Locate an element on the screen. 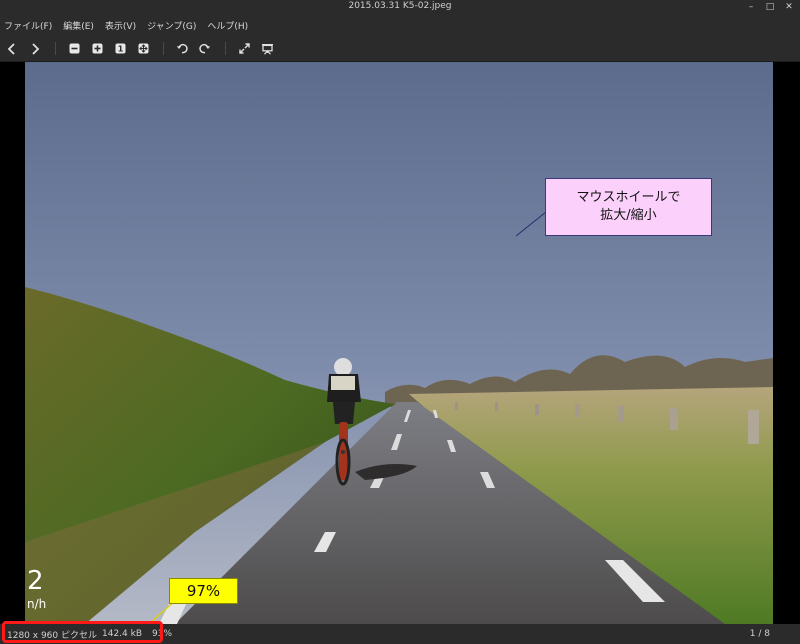  forward-icon is located at coordinates (35, 48).